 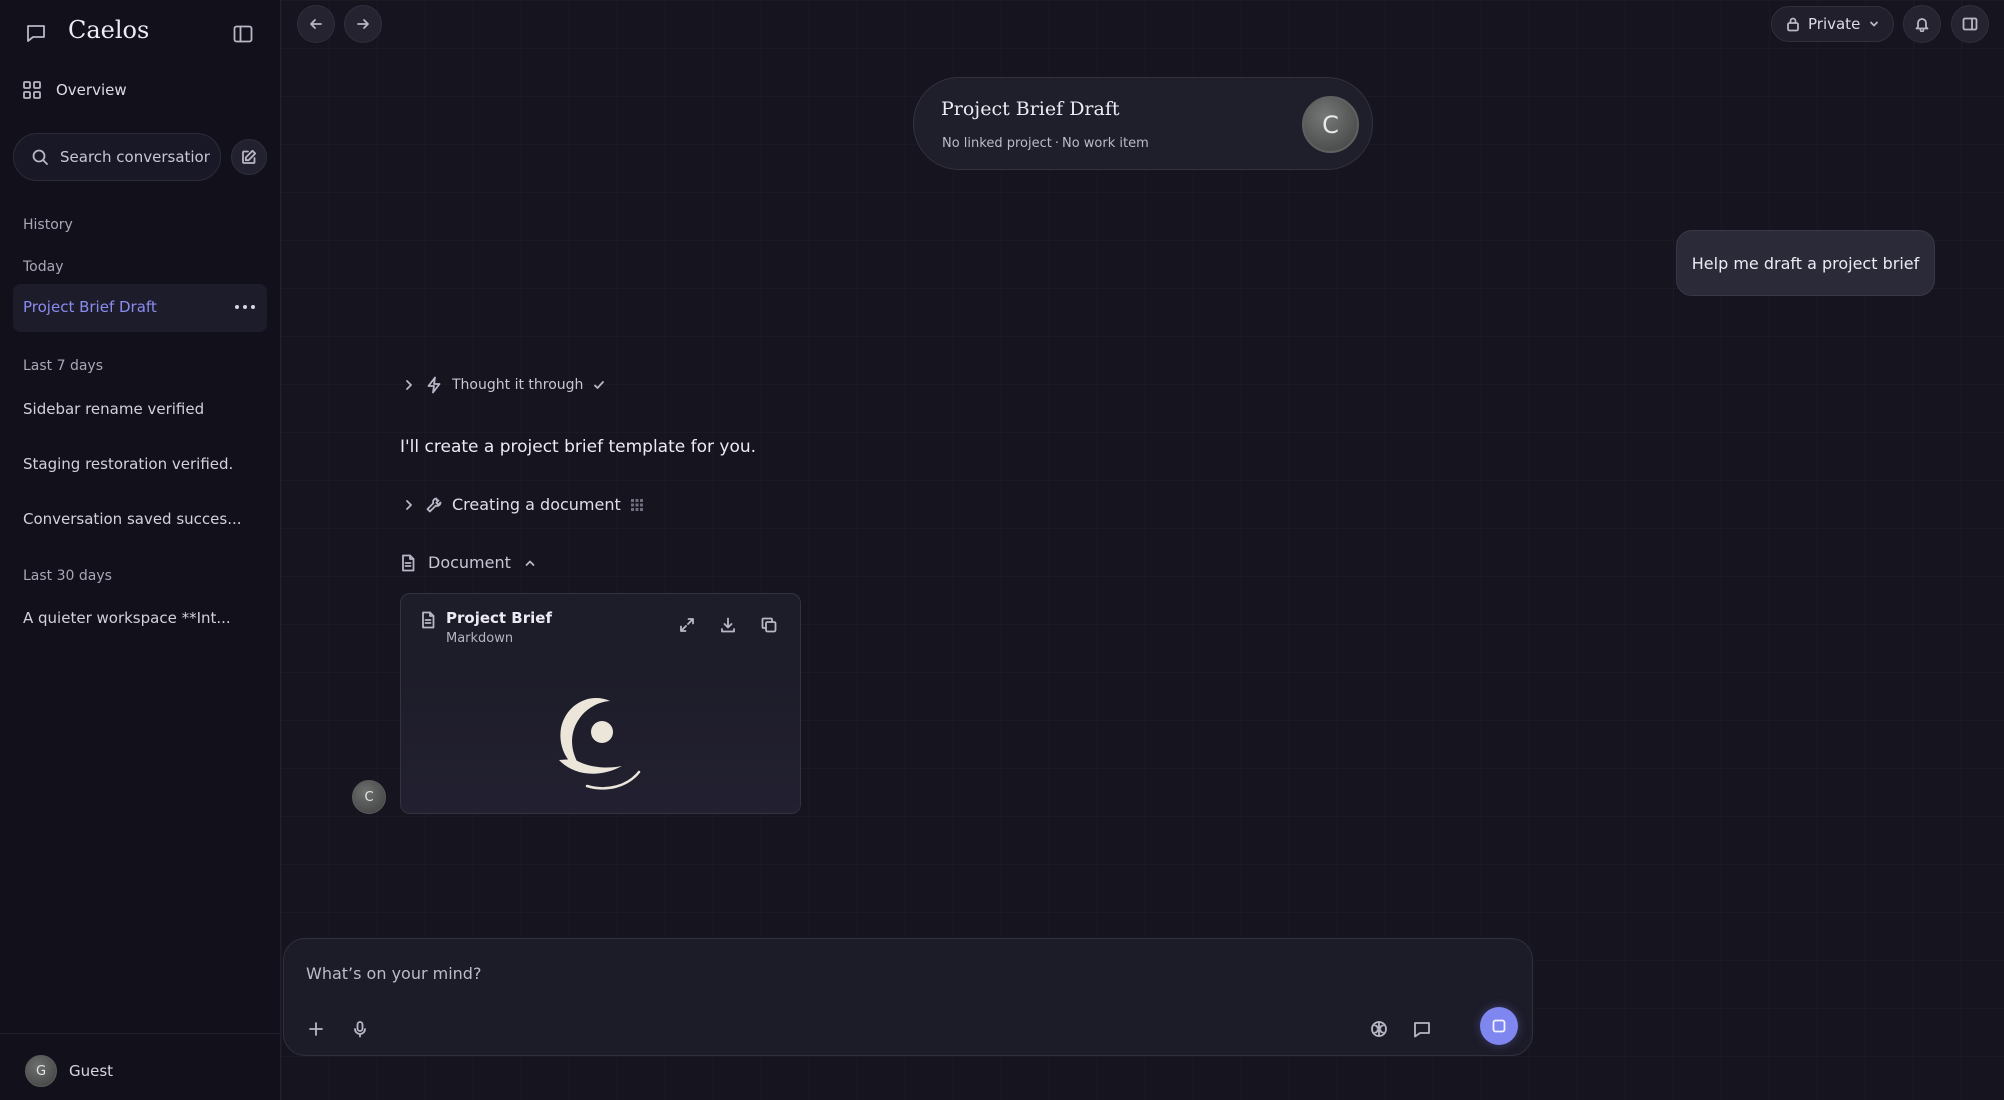 I want to click on sidebar-item-project-brief-draft: Project Brief Draft, so click(x=140, y=308).